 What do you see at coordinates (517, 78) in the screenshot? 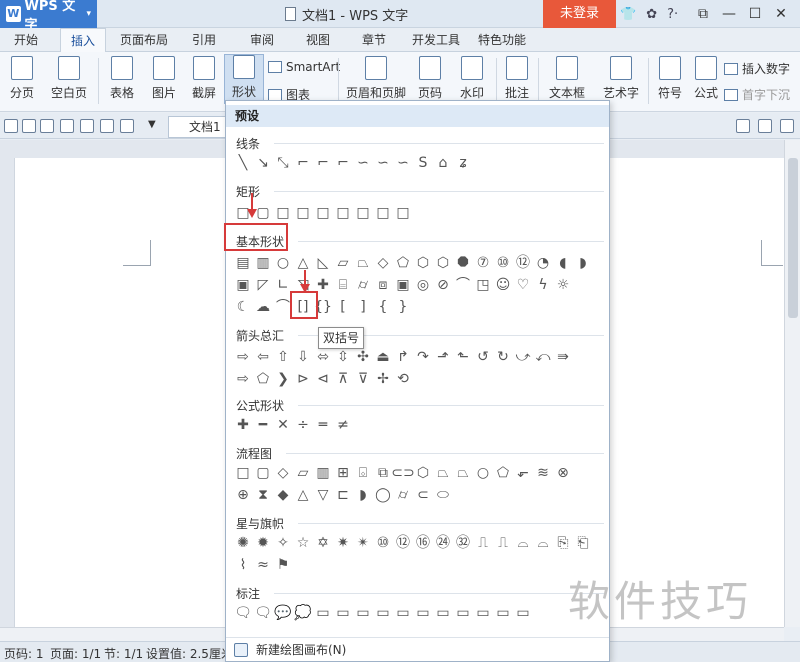
I see `comment-button: 批注` at bounding box center [517, 78].